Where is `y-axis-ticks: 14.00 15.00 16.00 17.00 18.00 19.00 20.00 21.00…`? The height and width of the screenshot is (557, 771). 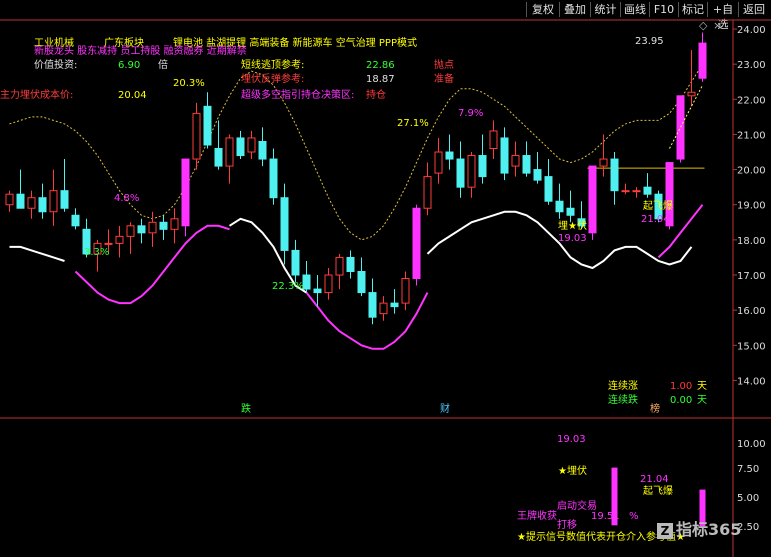 y-axis-ticks: 14.00 15.00 16.00 17.00 18.00 19.00 20.00 21.00… is located at coordinates (749, 206).